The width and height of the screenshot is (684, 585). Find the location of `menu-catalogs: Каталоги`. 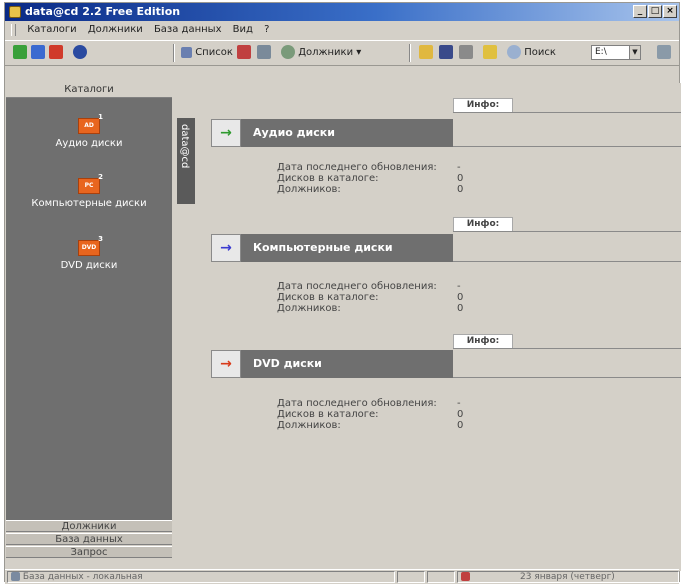

menu-catalogs: Каталоги is located at coordinates (51, 30).